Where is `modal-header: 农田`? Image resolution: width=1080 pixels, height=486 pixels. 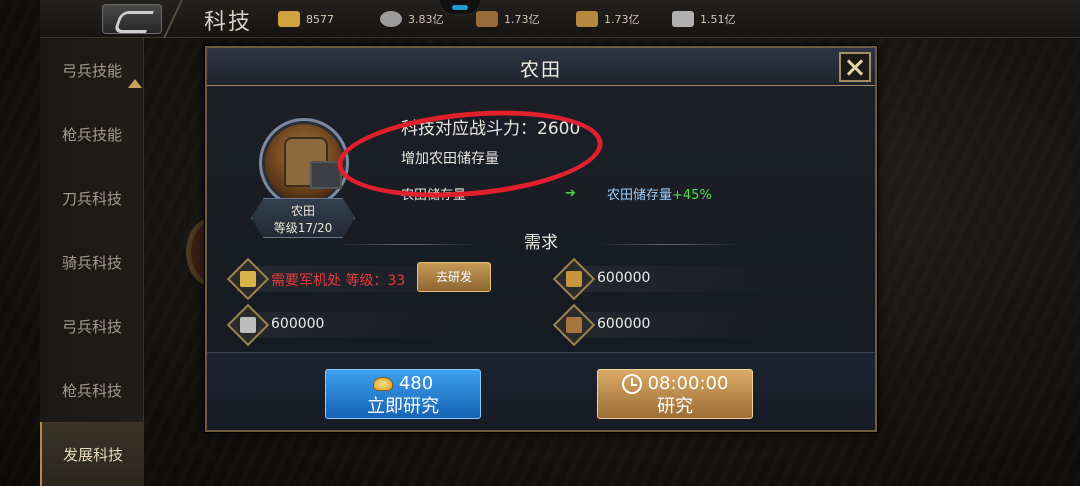 modal-header: 农田 is located at coordinates (541, 67).